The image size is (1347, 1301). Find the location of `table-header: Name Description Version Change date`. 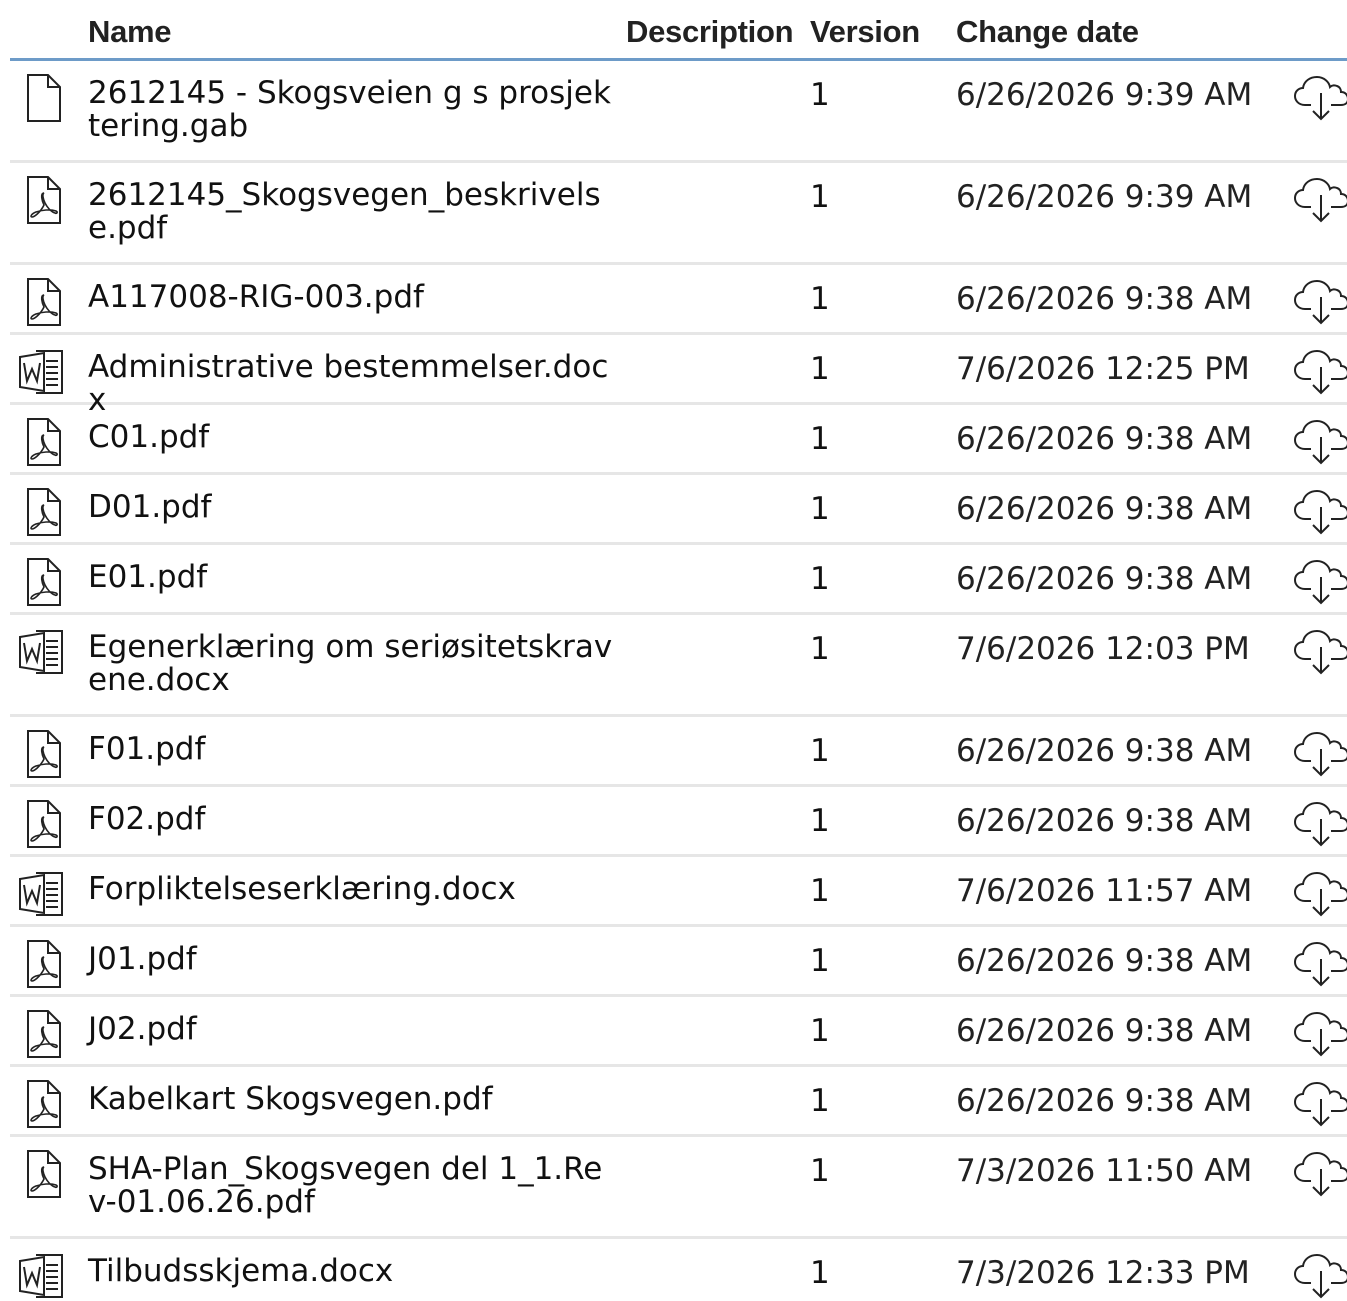

table-header: Name Description Version Change date is located at coordinates (678, 30).